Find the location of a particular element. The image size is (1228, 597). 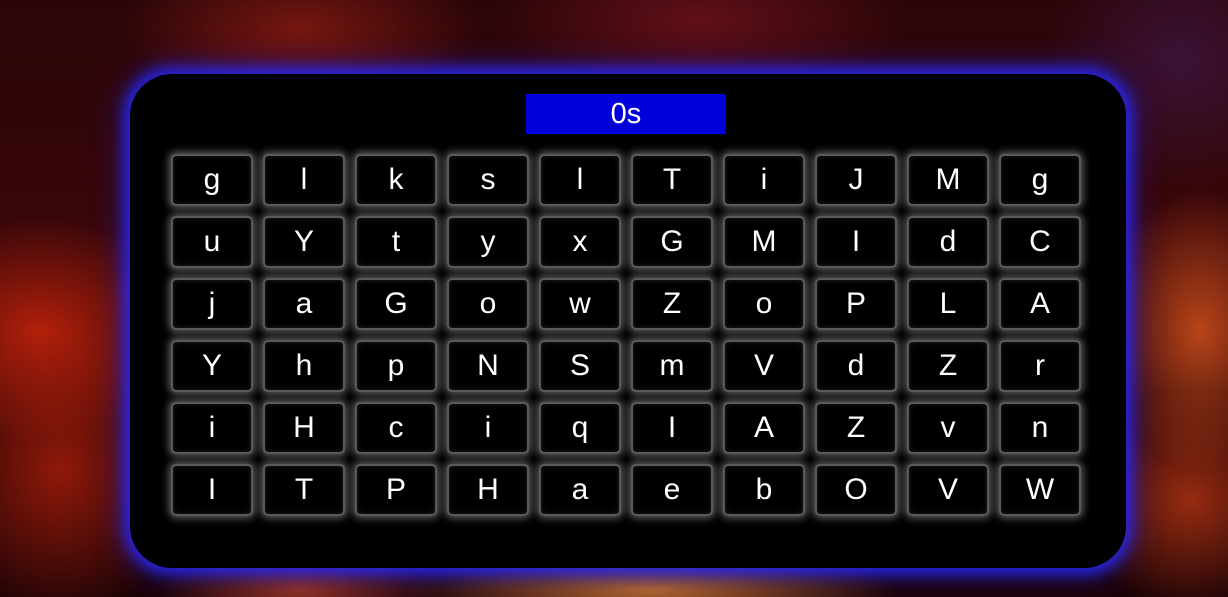

letter-tile: s is located at coordinates (488, 180).